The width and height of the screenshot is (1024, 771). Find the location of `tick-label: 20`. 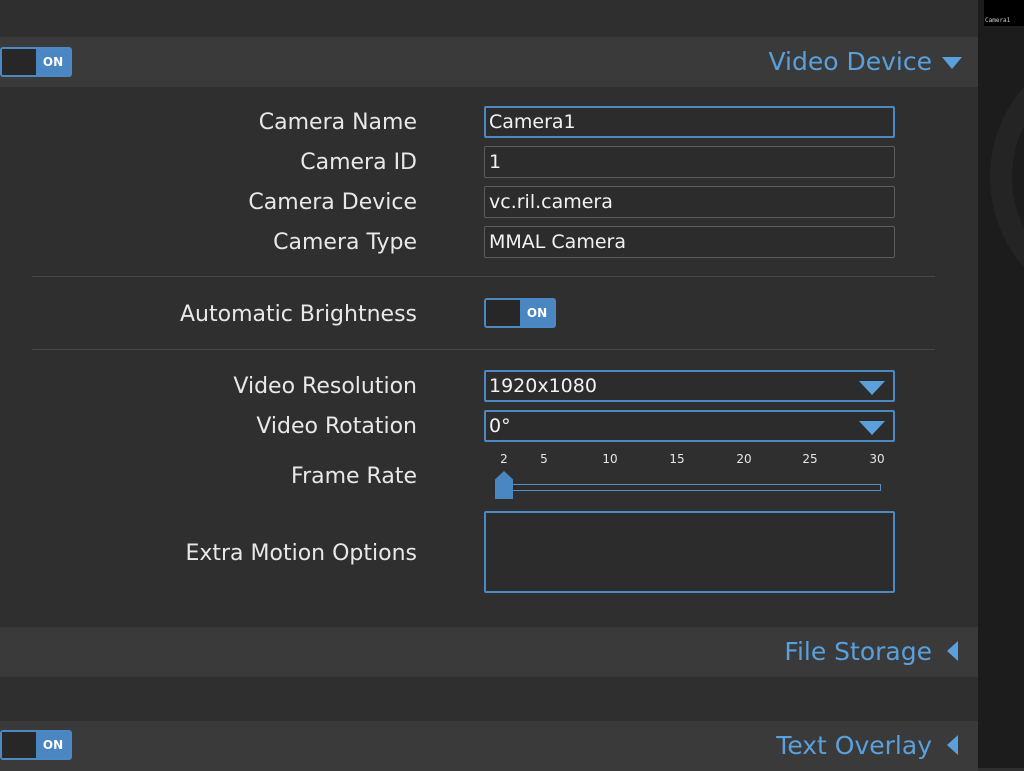

tick-label: 20 is located at coordinates (744, 459).